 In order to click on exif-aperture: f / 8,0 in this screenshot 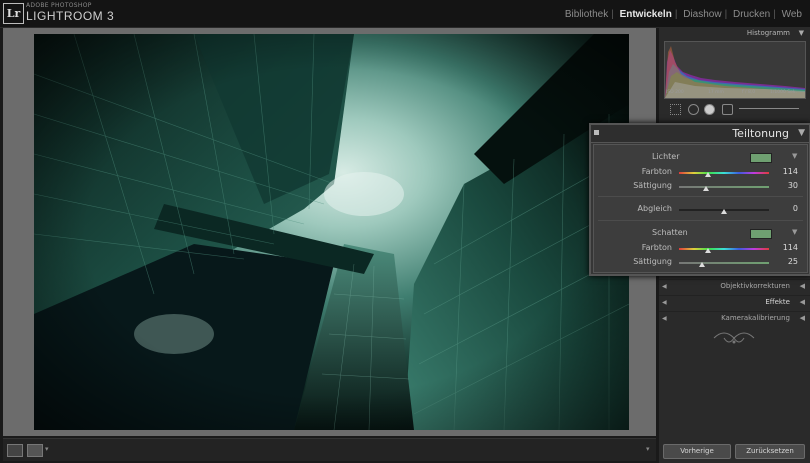, I will do `click(749, 92)`.